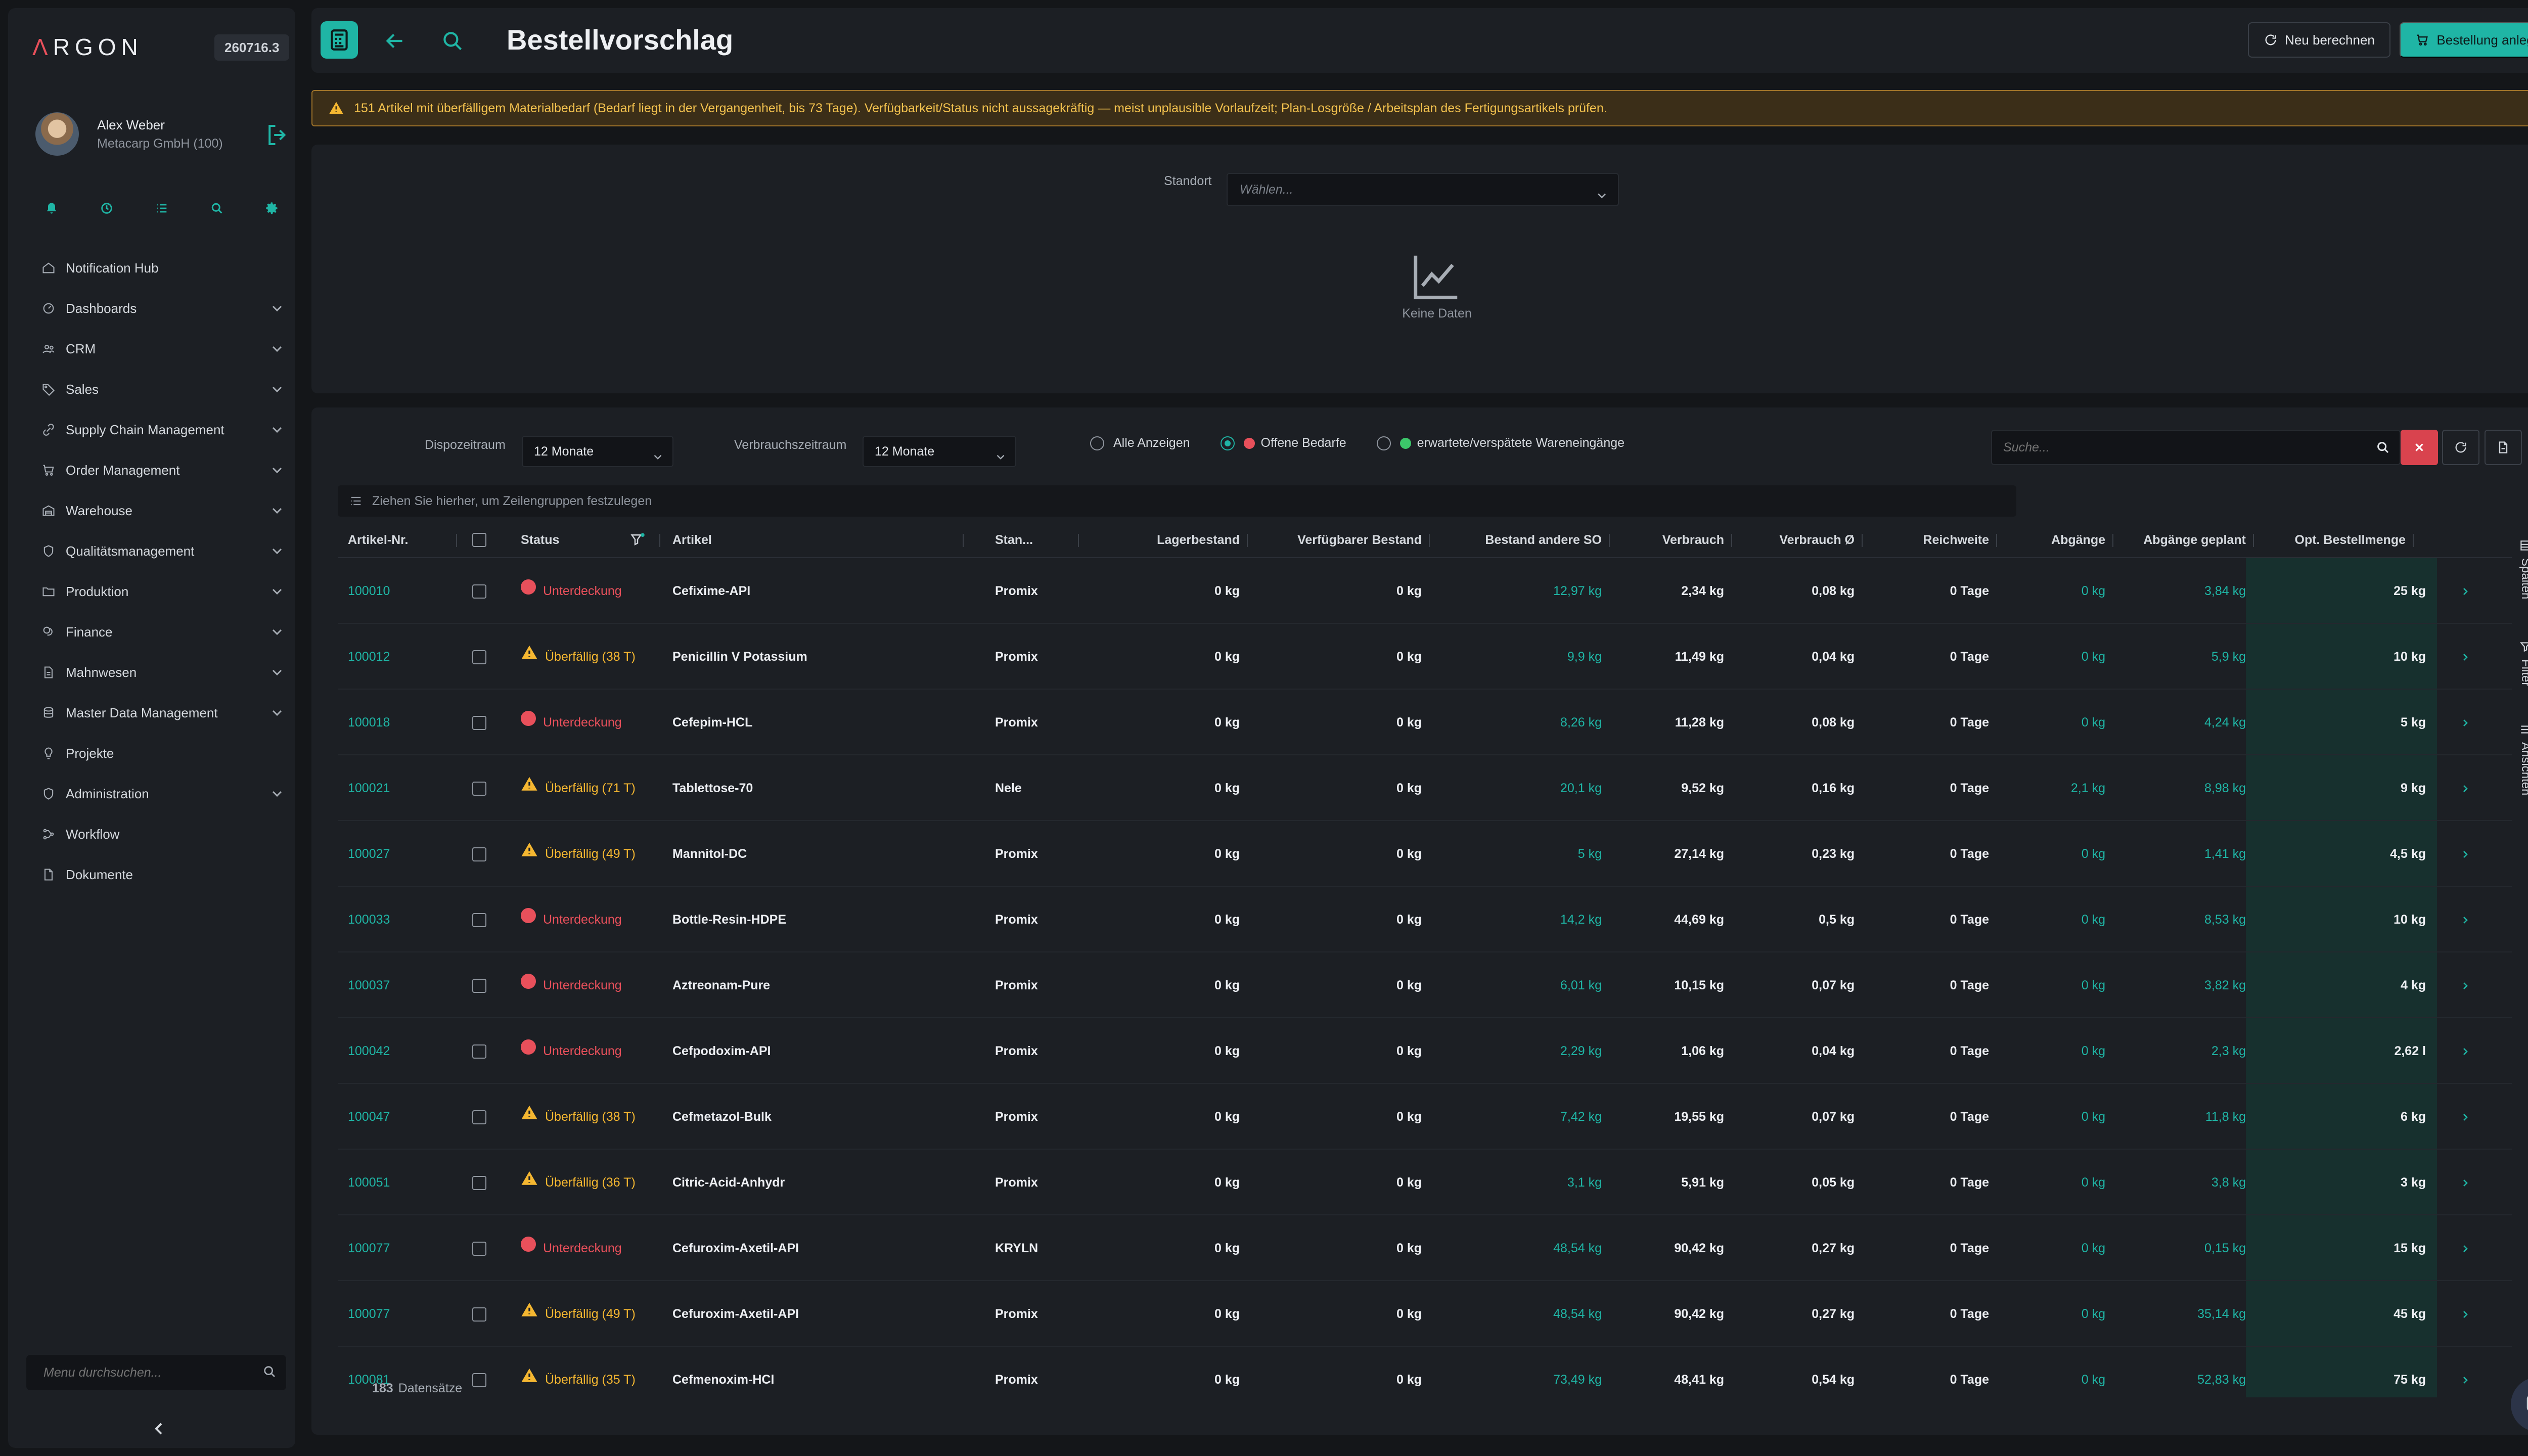 The image size is (2528, 1456). I want to click on brand-logo: ΛRGON, so click(88, 47).